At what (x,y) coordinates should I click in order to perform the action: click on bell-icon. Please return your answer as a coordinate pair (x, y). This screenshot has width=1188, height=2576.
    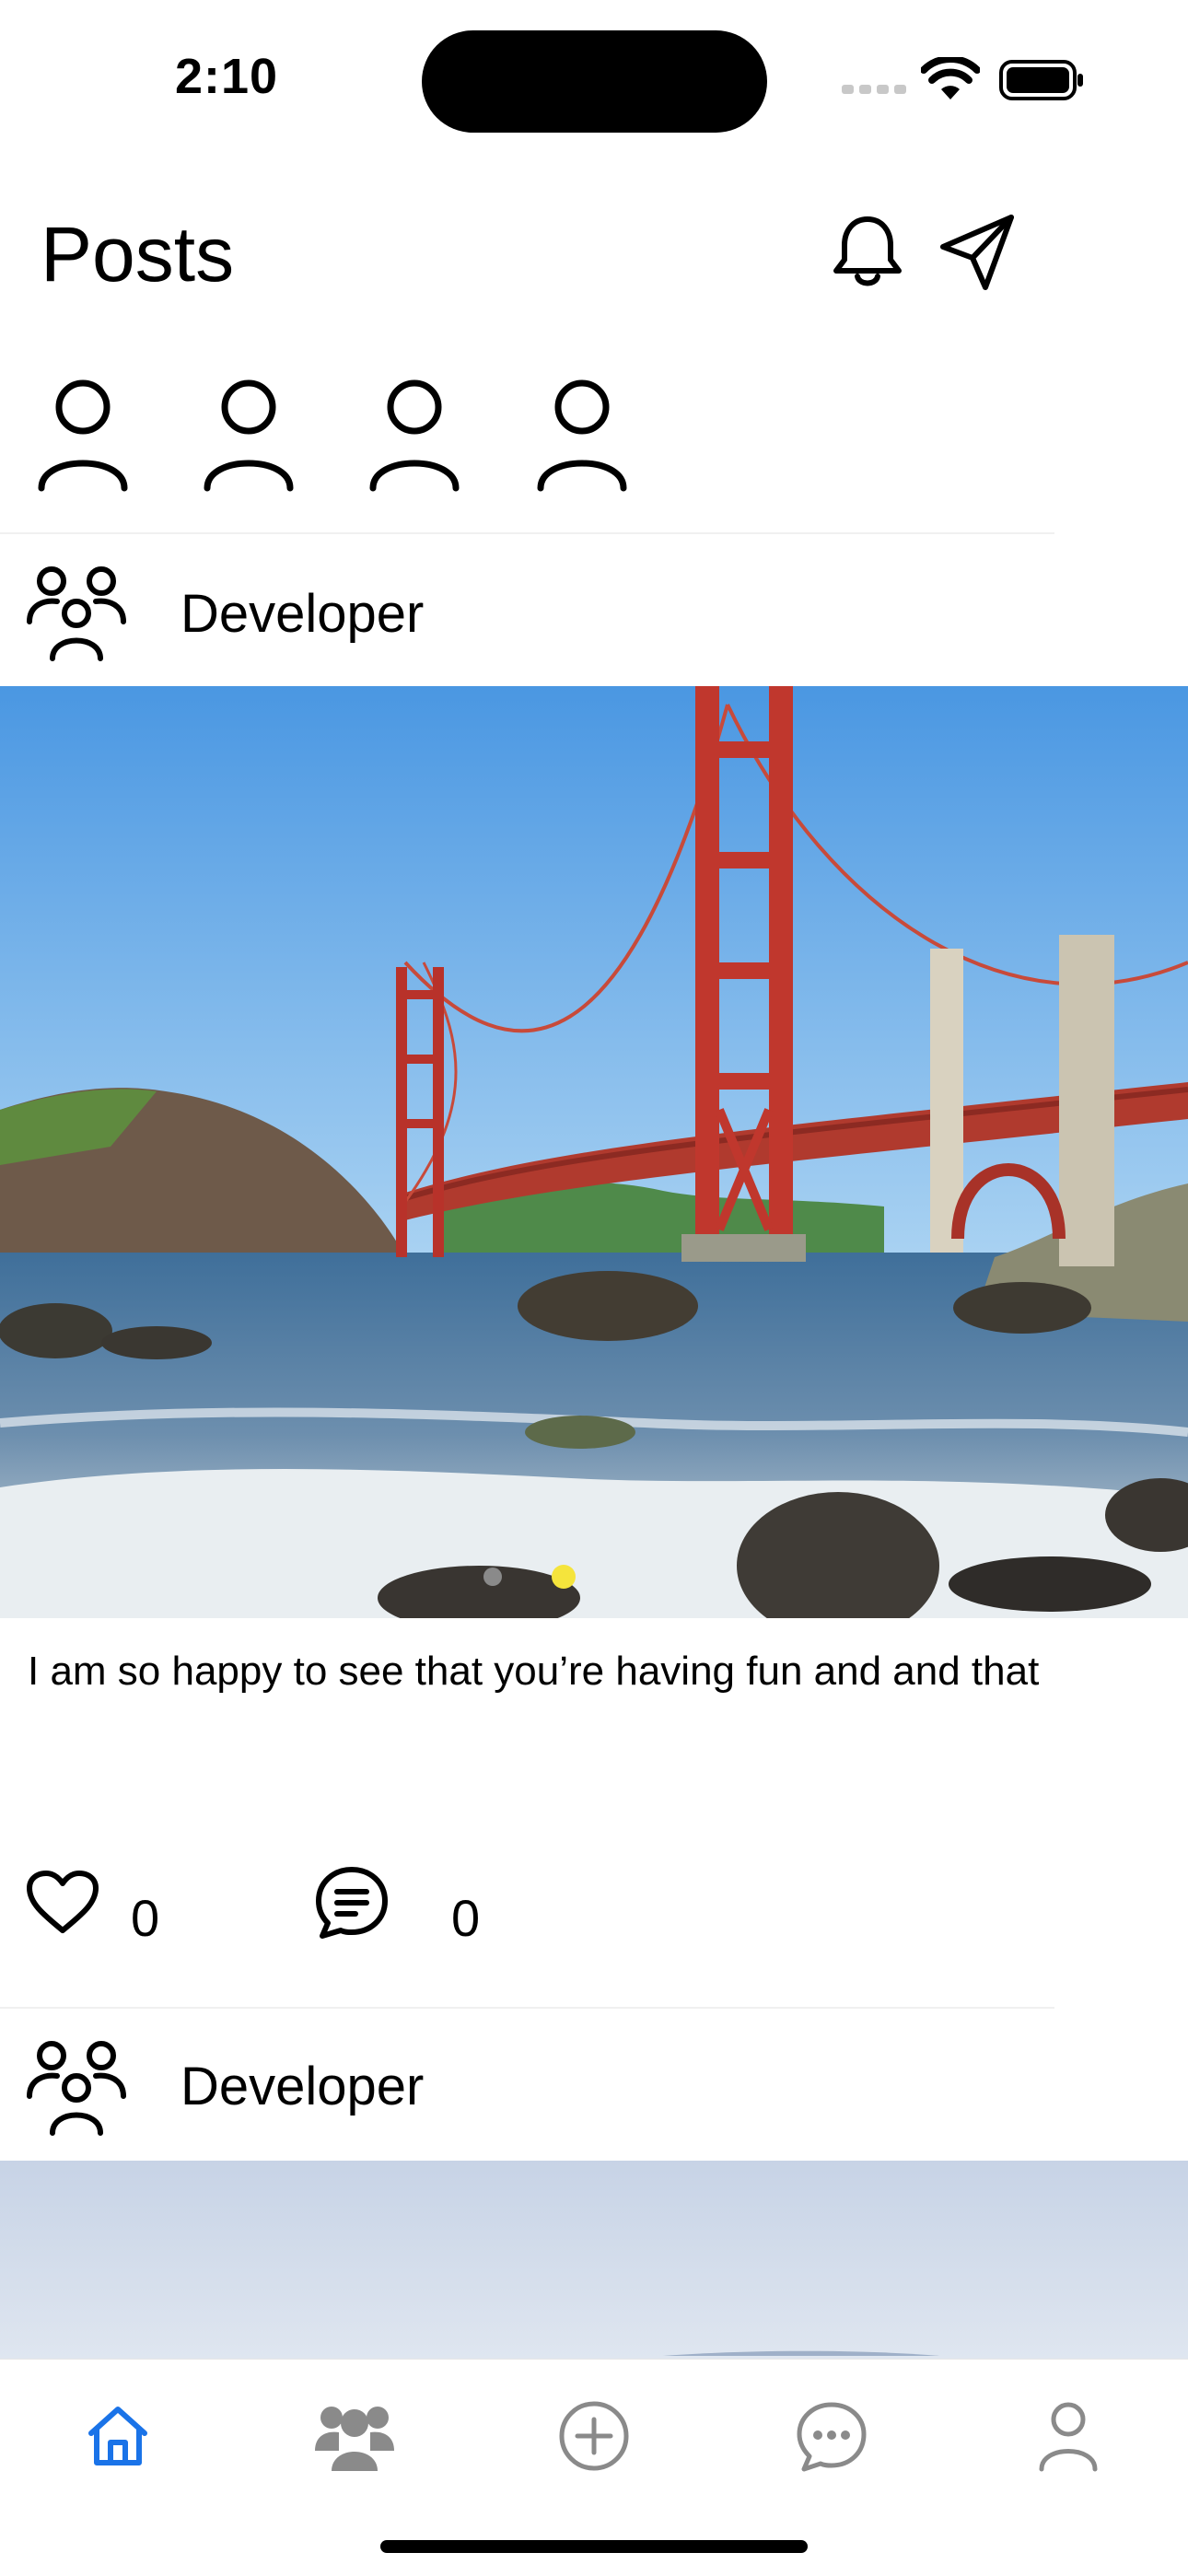
    Looking at the image, I should click on (867, 255).